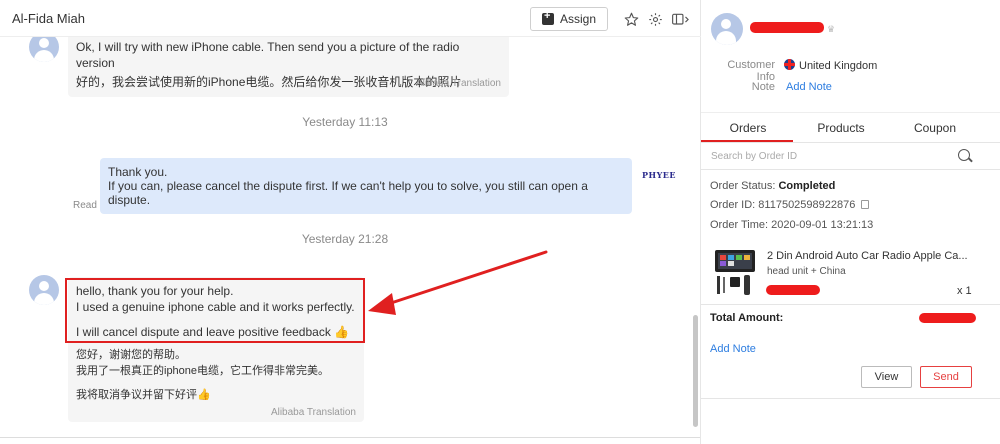 The height and width of the screenshot is (444, 1000). Describe the element at coordinates (809, 87) in the screenshot. I see `add-note-link: Add Note` at that location.